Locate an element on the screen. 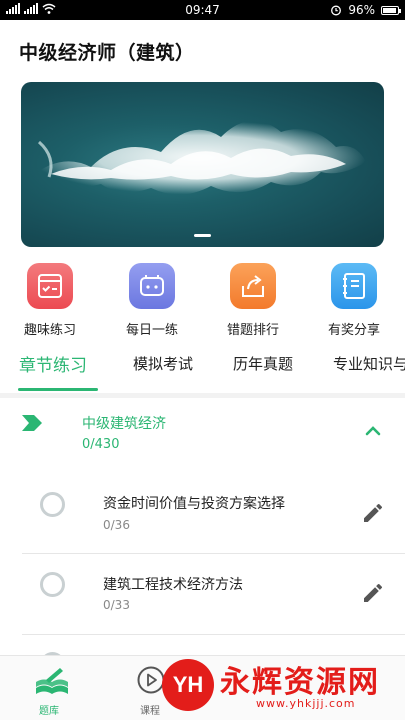 This screenshot has height=720, width=405. status-right: 96% is located at coordinates (365, 10).